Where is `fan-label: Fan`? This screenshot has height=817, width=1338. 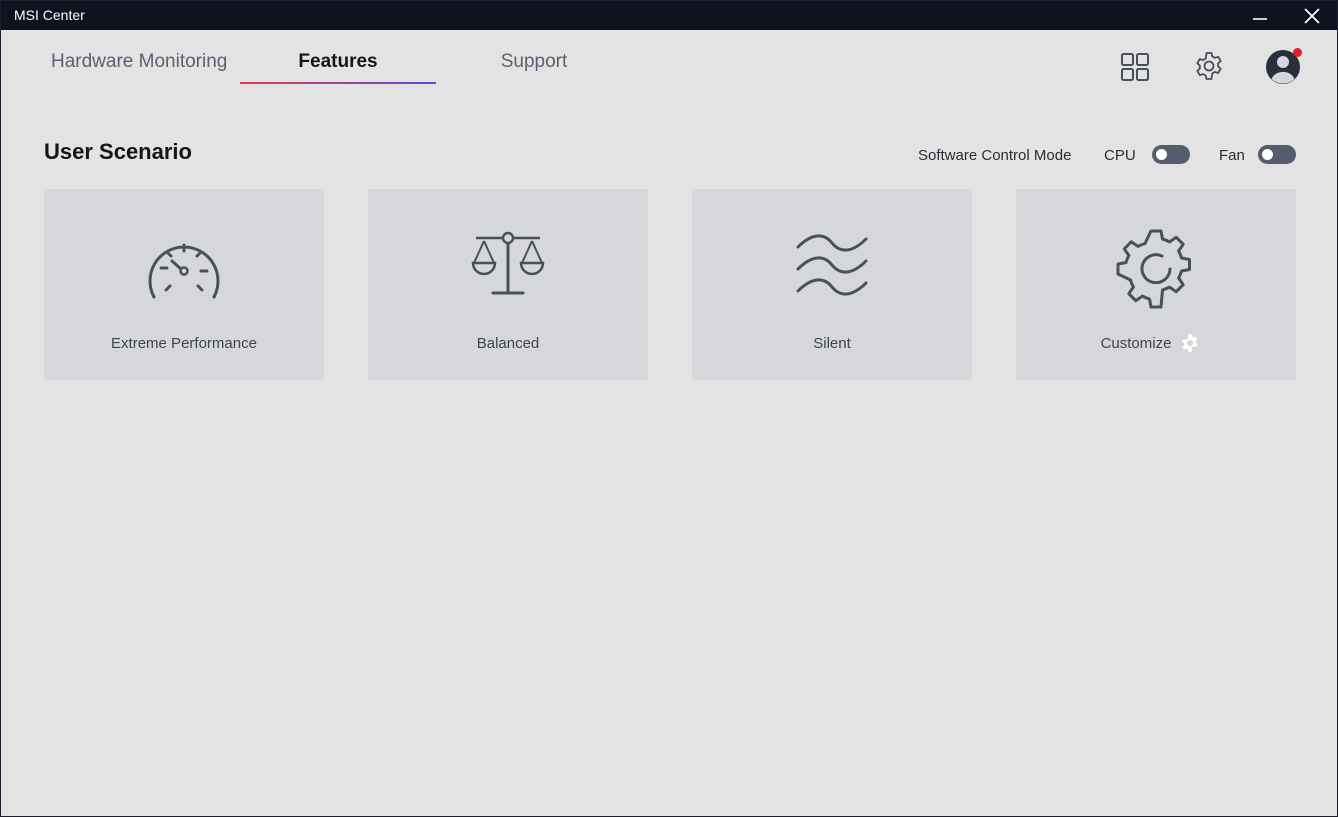
fan-label: Fan is located at coordinates (1232, 155).